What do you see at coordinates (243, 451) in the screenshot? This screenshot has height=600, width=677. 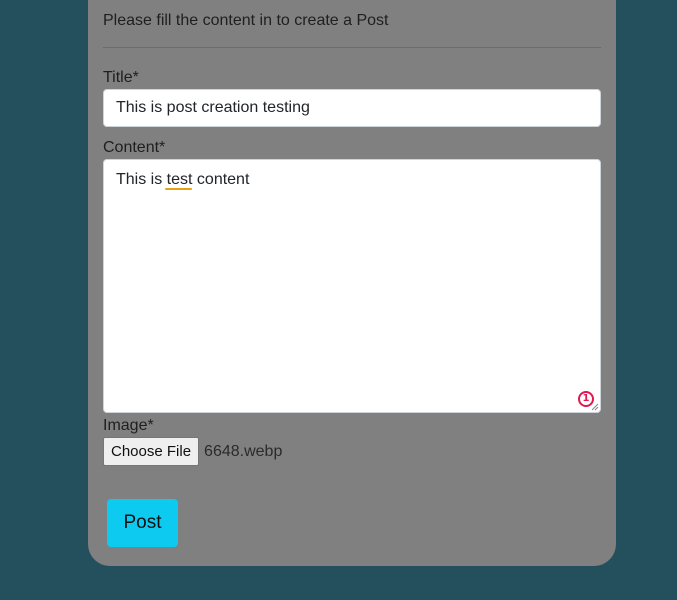 I see `selected-file-name: 6648.webp` at bounding box center [243, 451].